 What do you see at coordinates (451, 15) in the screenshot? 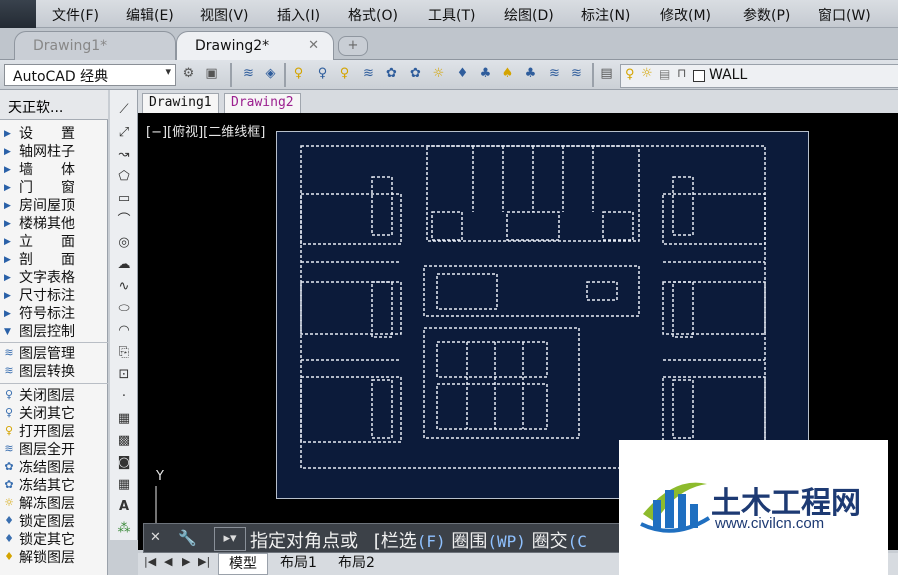
I see `menu-tools: 工具(T)` at bounding box center [451, 15].